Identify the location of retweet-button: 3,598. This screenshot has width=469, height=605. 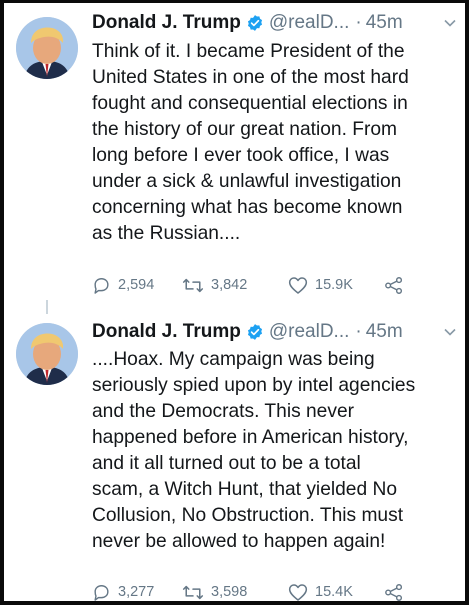
(214, 592).